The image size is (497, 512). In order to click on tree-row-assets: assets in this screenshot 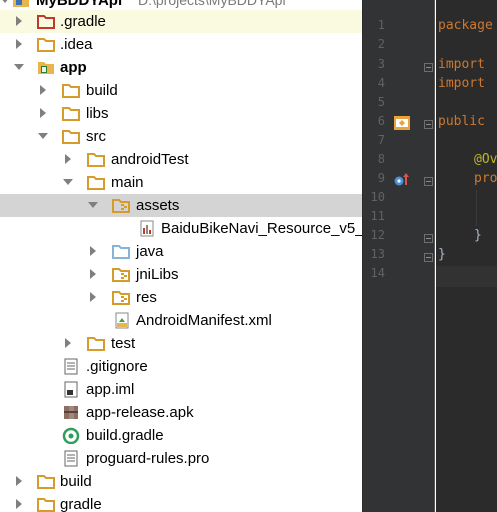, I will do `click(181, 205)`.